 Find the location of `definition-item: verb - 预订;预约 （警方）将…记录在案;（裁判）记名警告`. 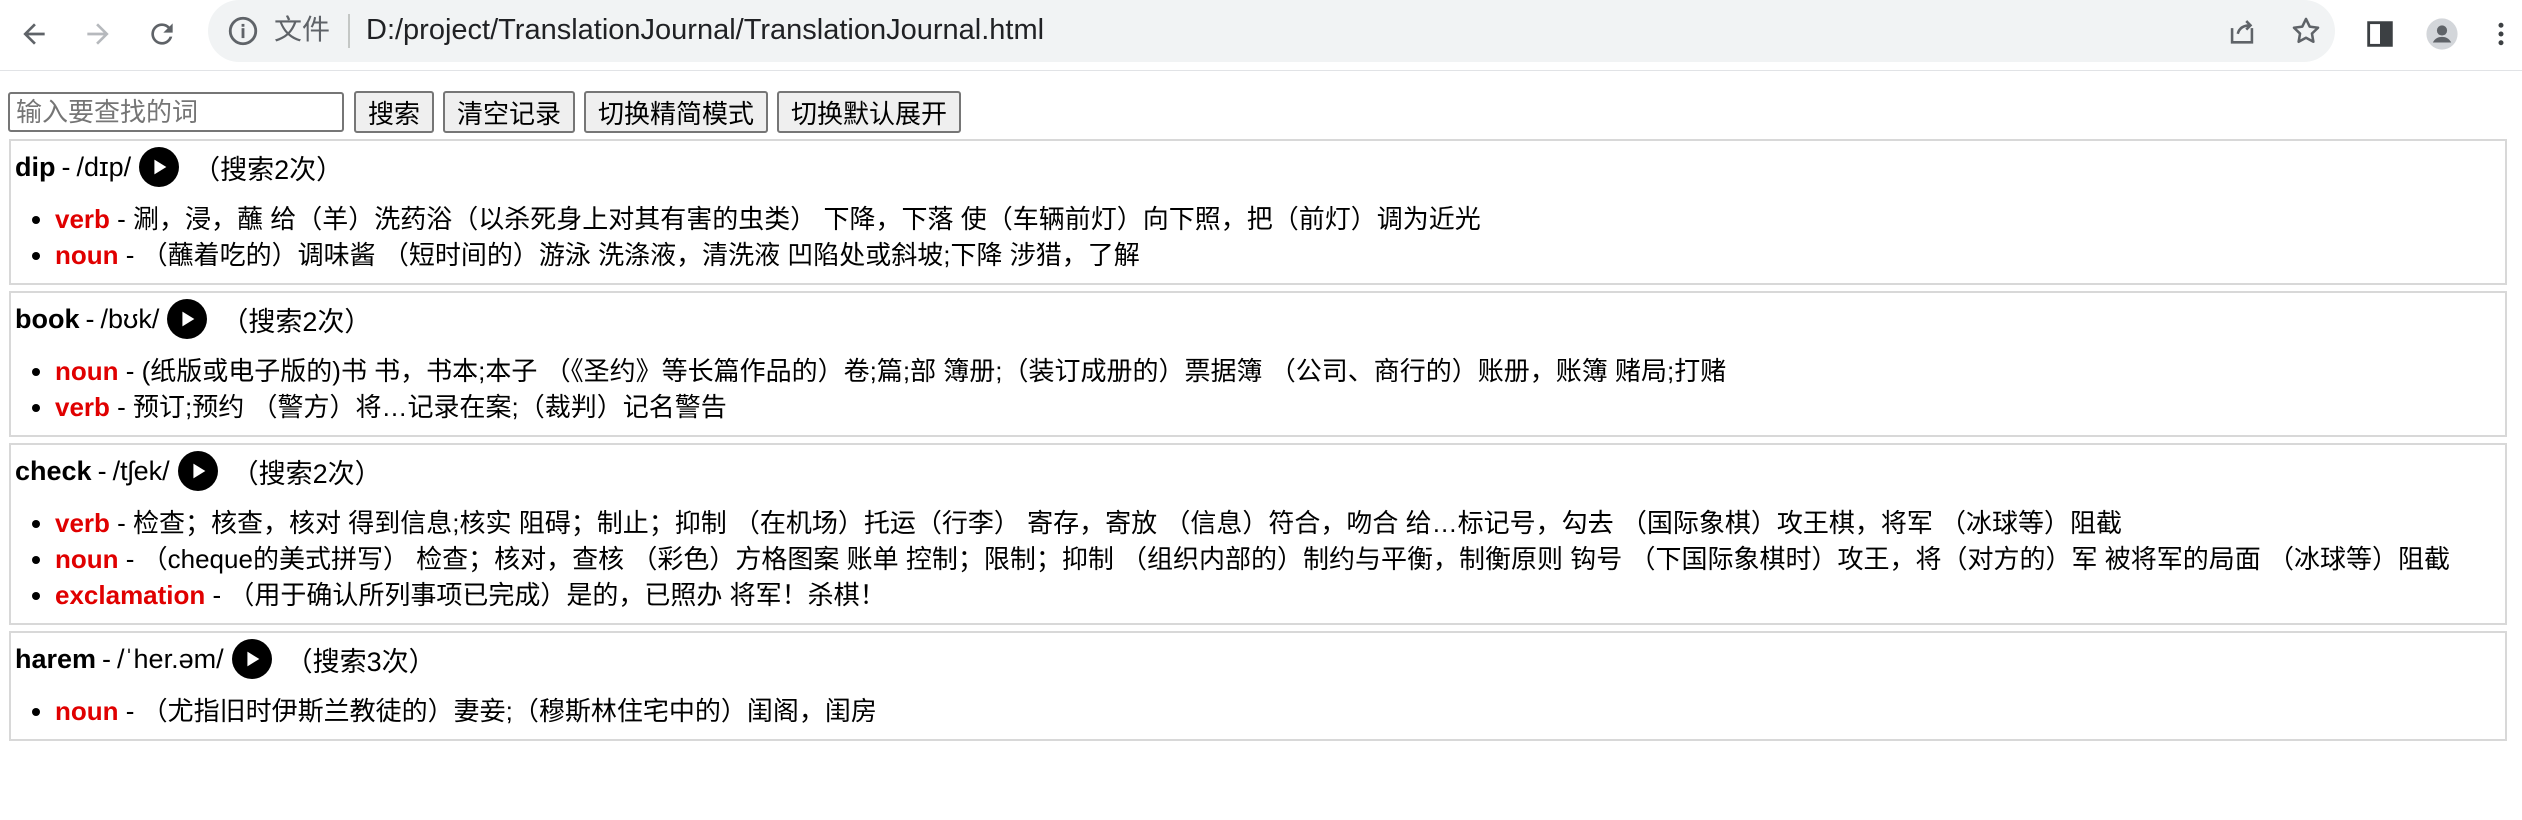

definition-item: verb - 预订;预约 （警方）将…记录在案;（裁判）记名警告 is located at coordinates (1277, 407).